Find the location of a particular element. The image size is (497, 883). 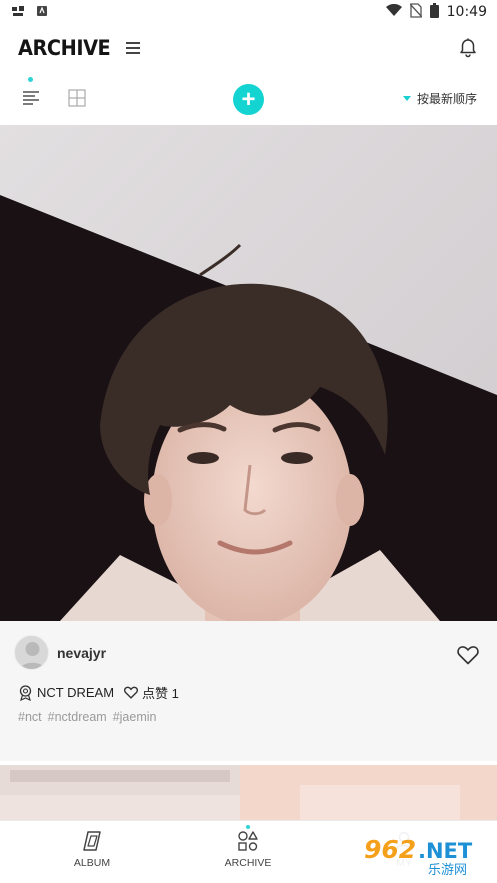

site-watermark: 962 .NET 乐游网 is located at coordinates (425, 854).